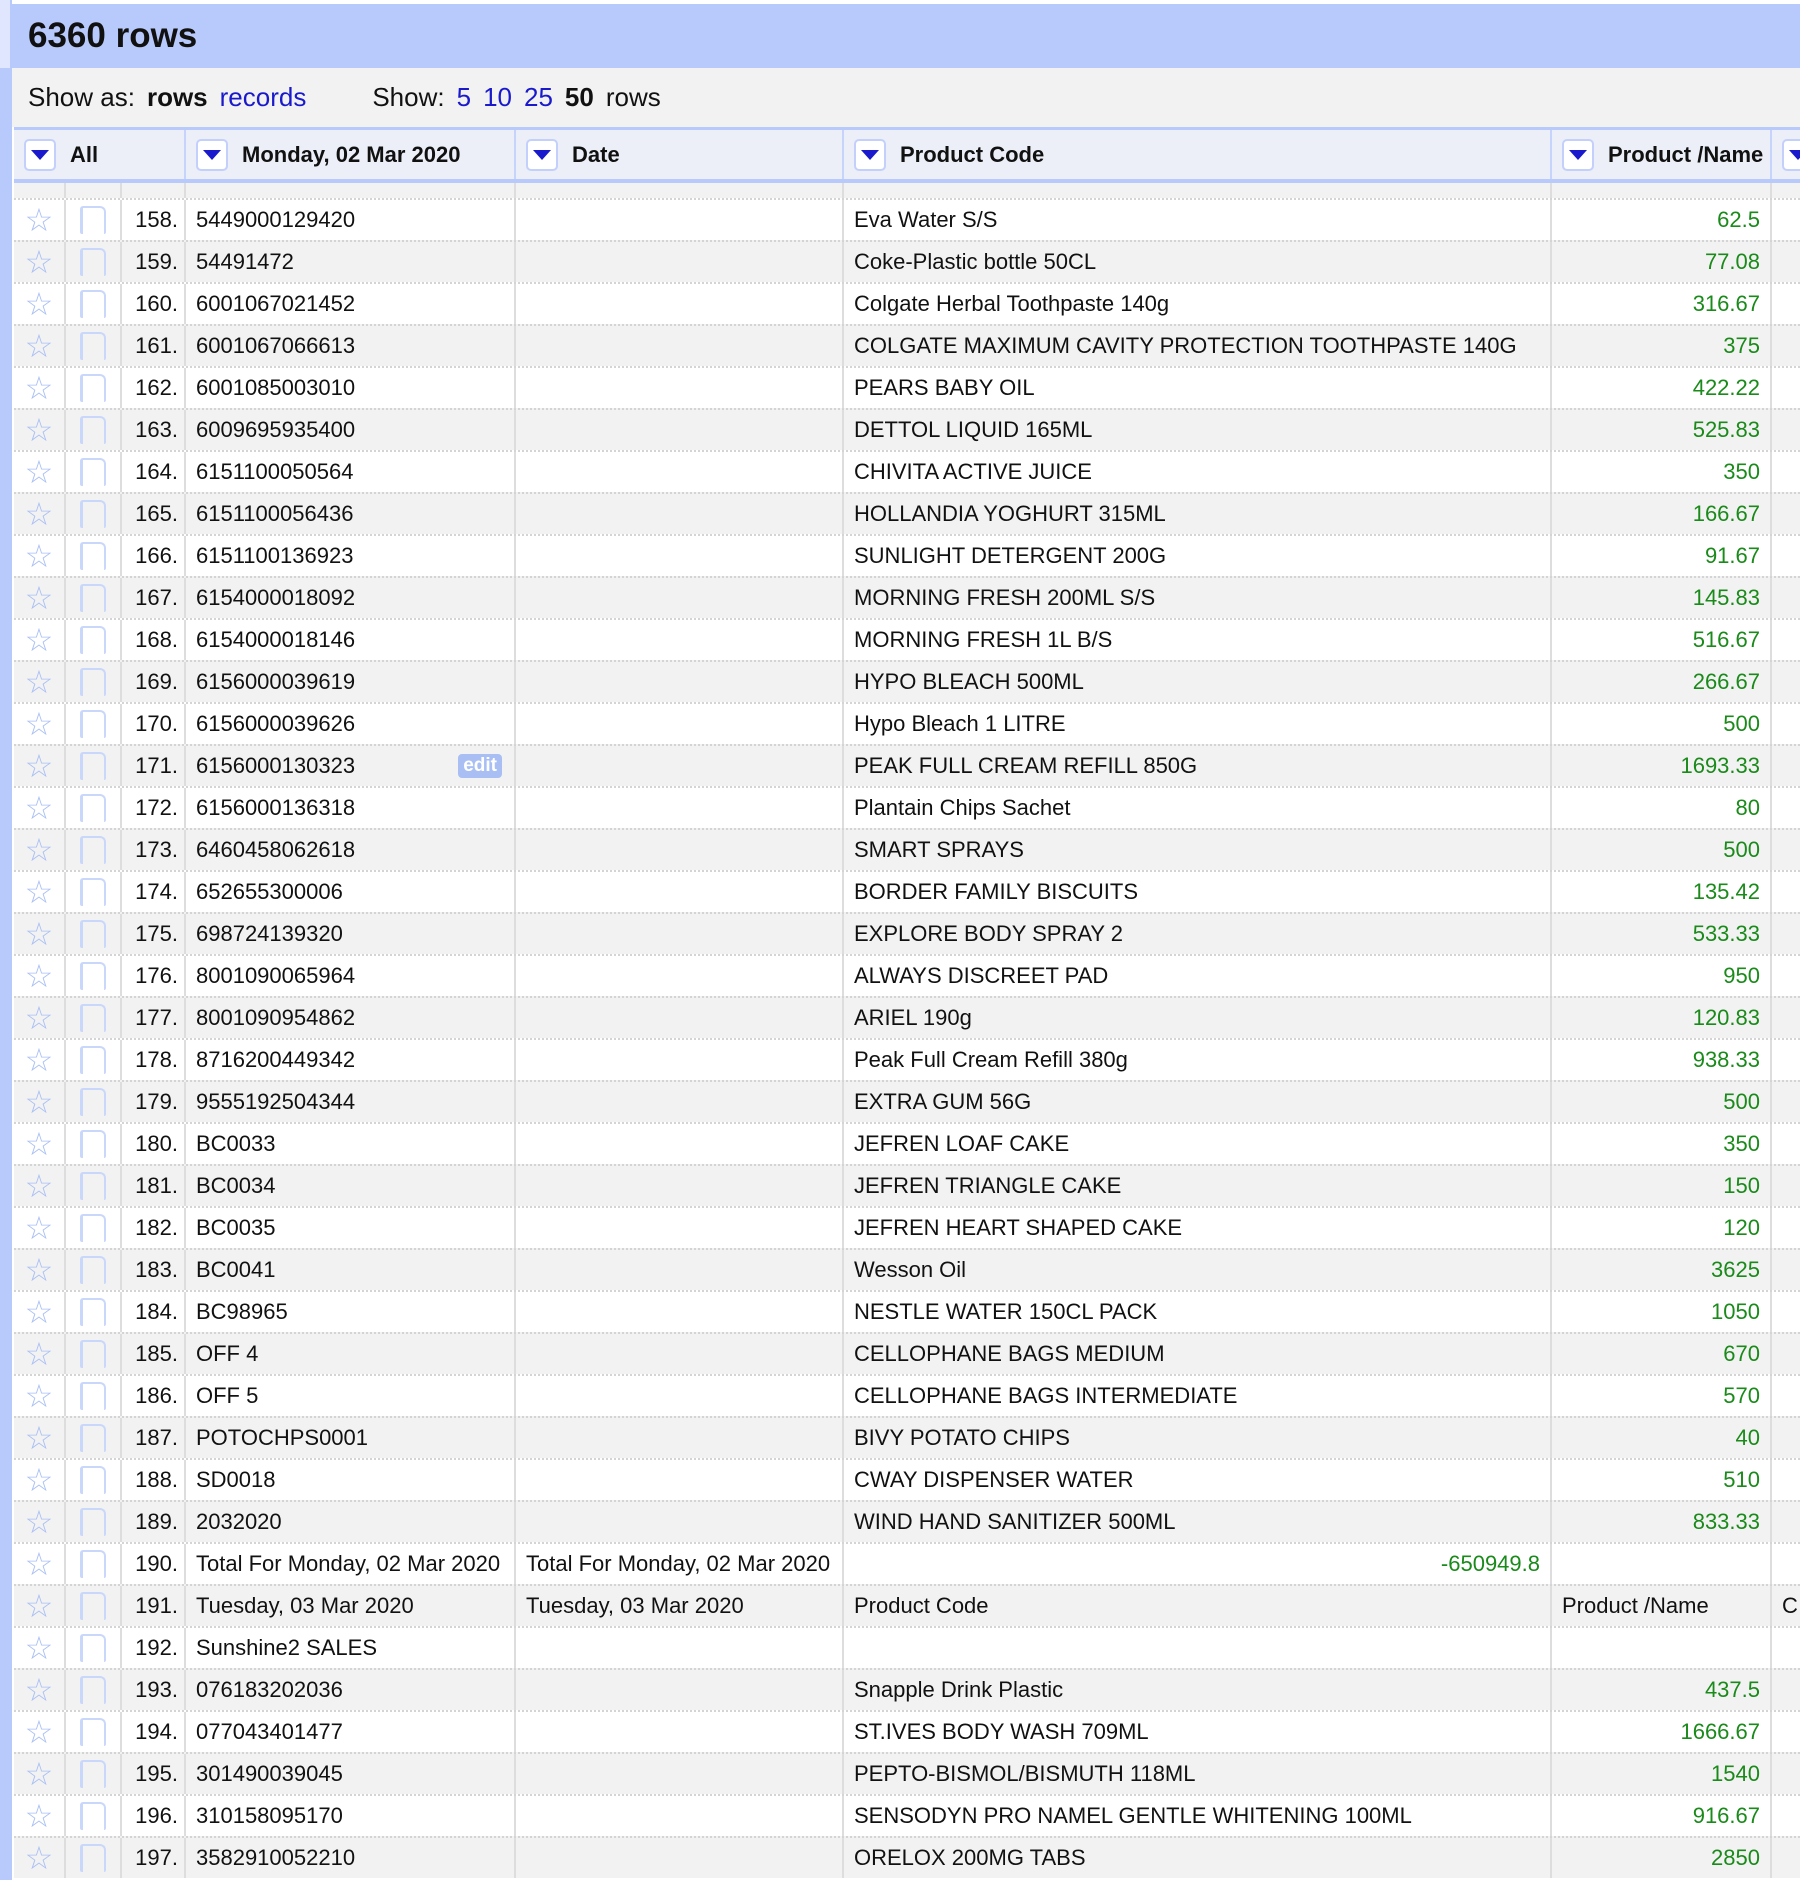 The height and width of the screenshot is (1880, 1800). I want to click on table-row: ☆ 183. BC0041 Wesson Oil 3625, so click(907, 1269).